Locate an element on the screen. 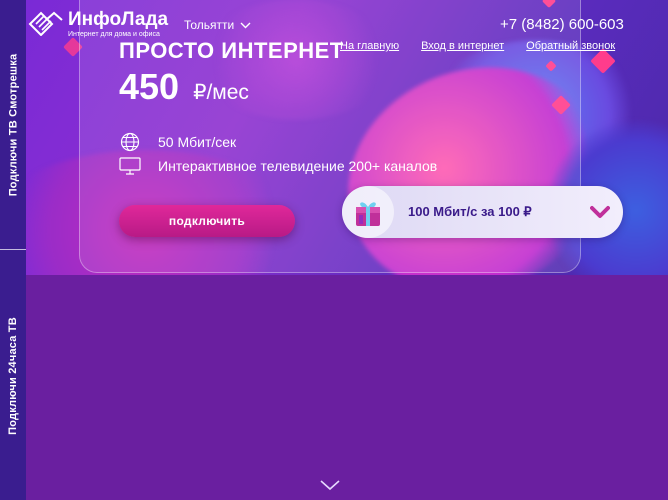 Image resolution: width=668 pixels, height=500 pixels. heart-chevron-icon is located at coordinates (600, 212).